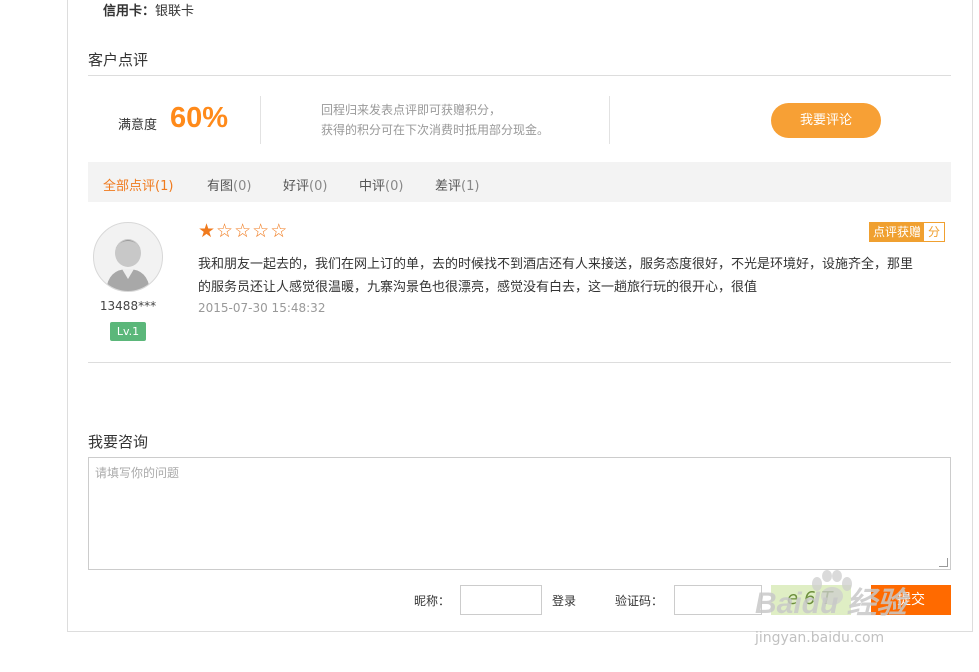  Describe the element at coordinates (897, 232) in the screenshot. I see `points-badge-label: 点评获赠` at that location.